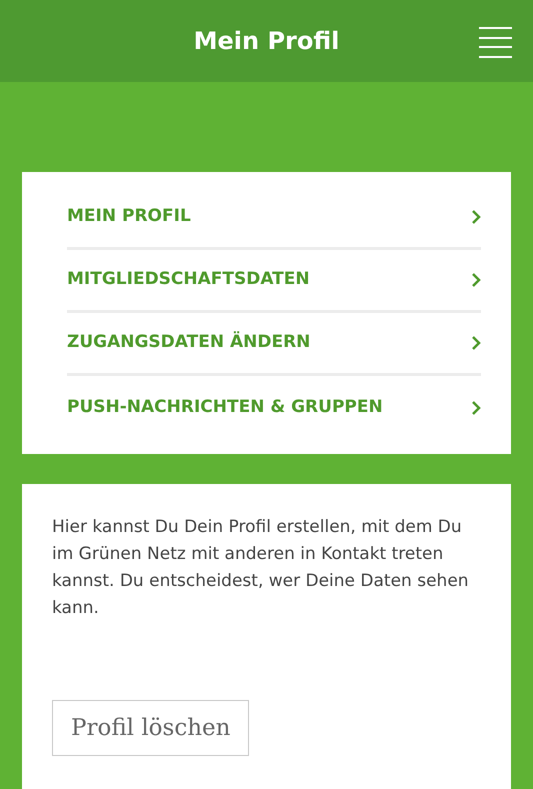 The height and width of the screenshot is (789, 533). I want to click on menu-item: ZUGANGSDATEN ÄNDERN, so click(274, 344).